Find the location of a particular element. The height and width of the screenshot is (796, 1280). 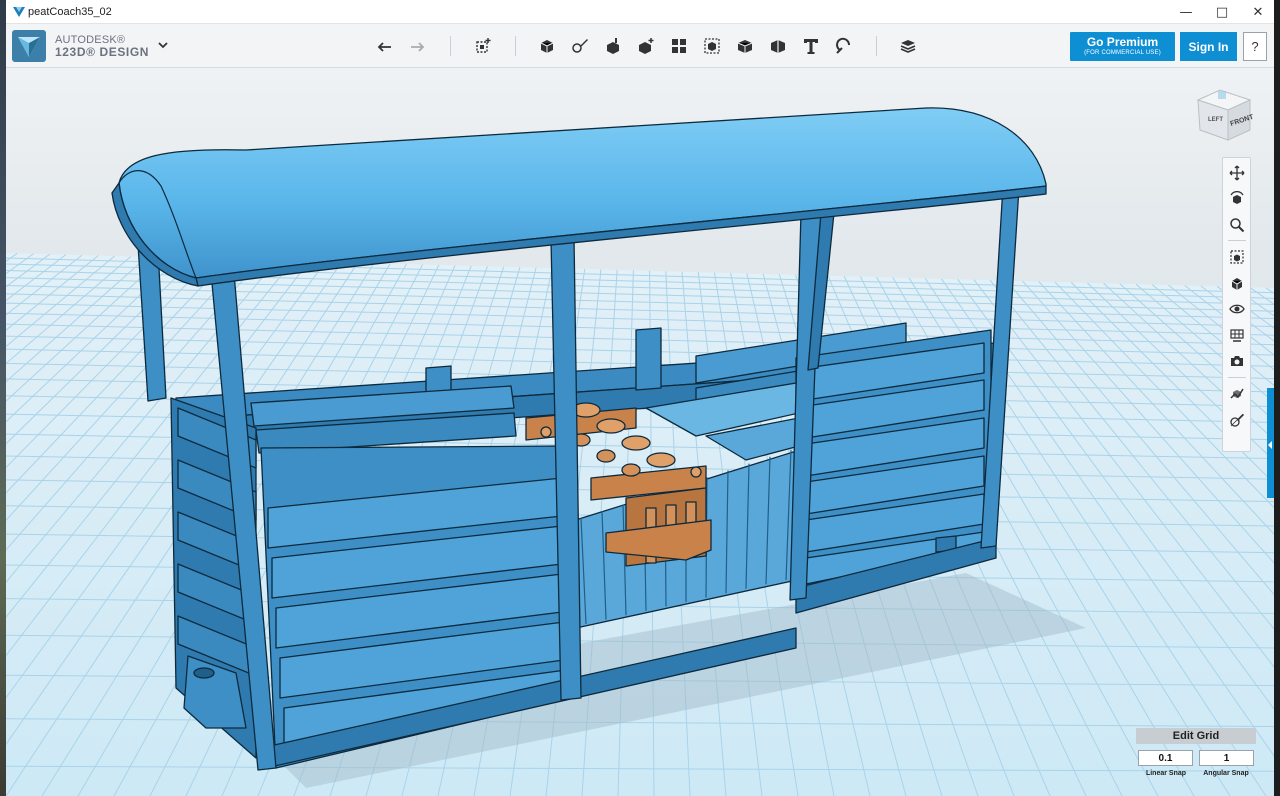

construct-button is located at coordinates (613, 46).